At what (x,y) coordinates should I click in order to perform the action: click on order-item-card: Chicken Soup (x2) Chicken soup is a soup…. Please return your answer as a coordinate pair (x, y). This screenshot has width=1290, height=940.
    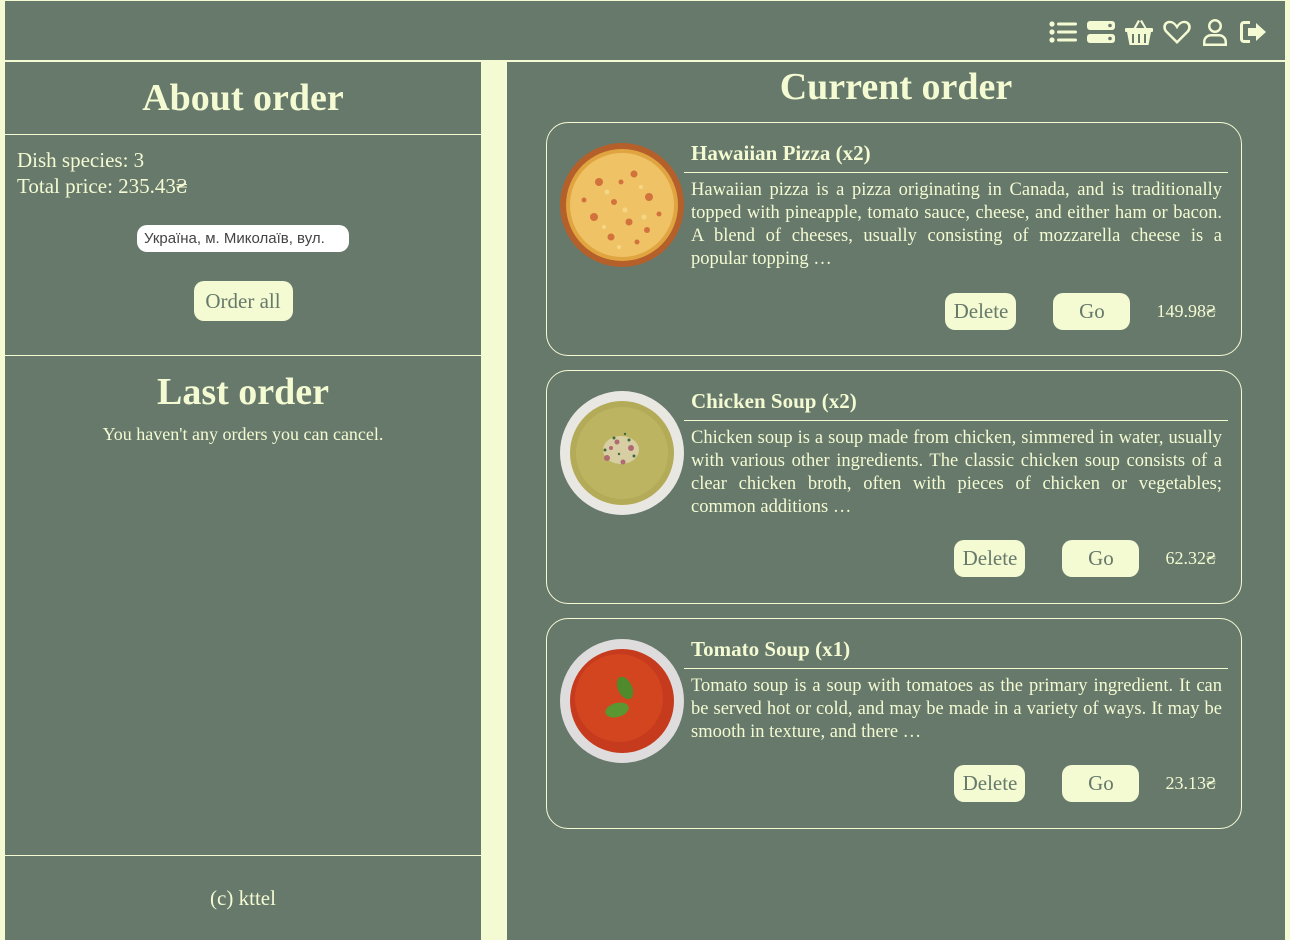
    Looking at the image, I should click on (894, 487).